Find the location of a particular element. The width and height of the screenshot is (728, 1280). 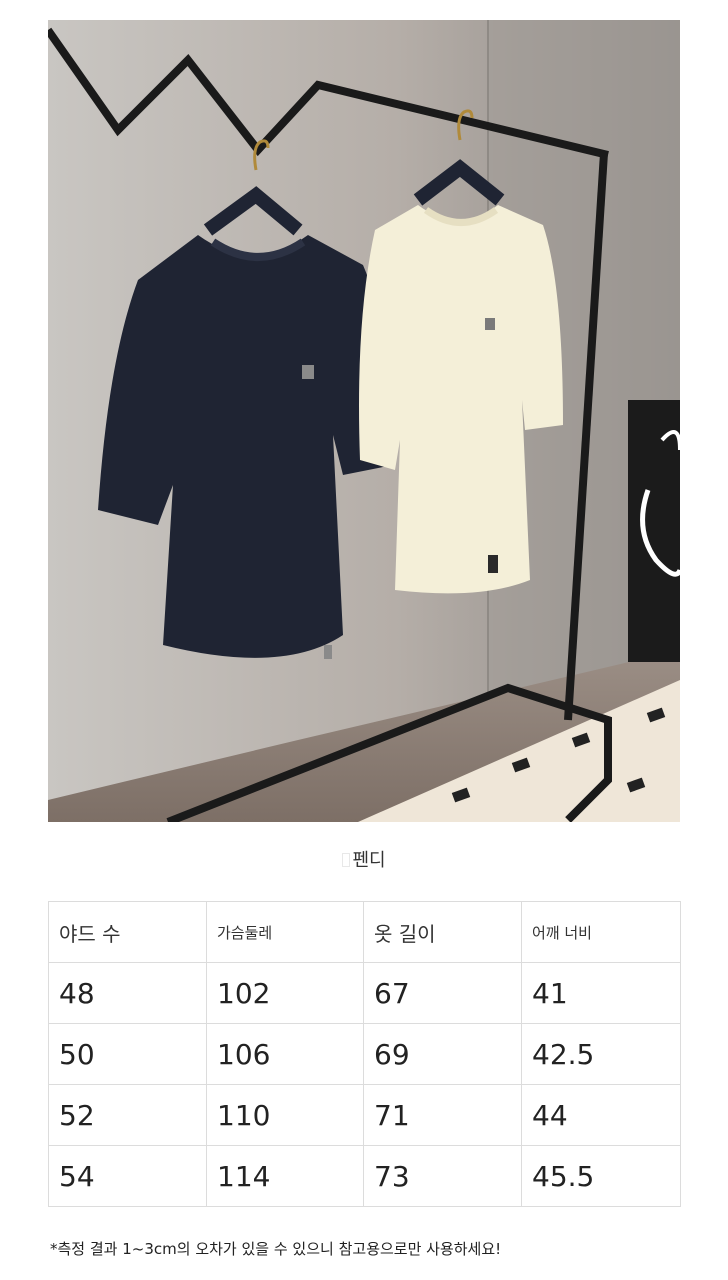

table-header-row: 야드 수 가슴둘레 옷 길이 어깨 너비 is located at coordinates (364, 932).